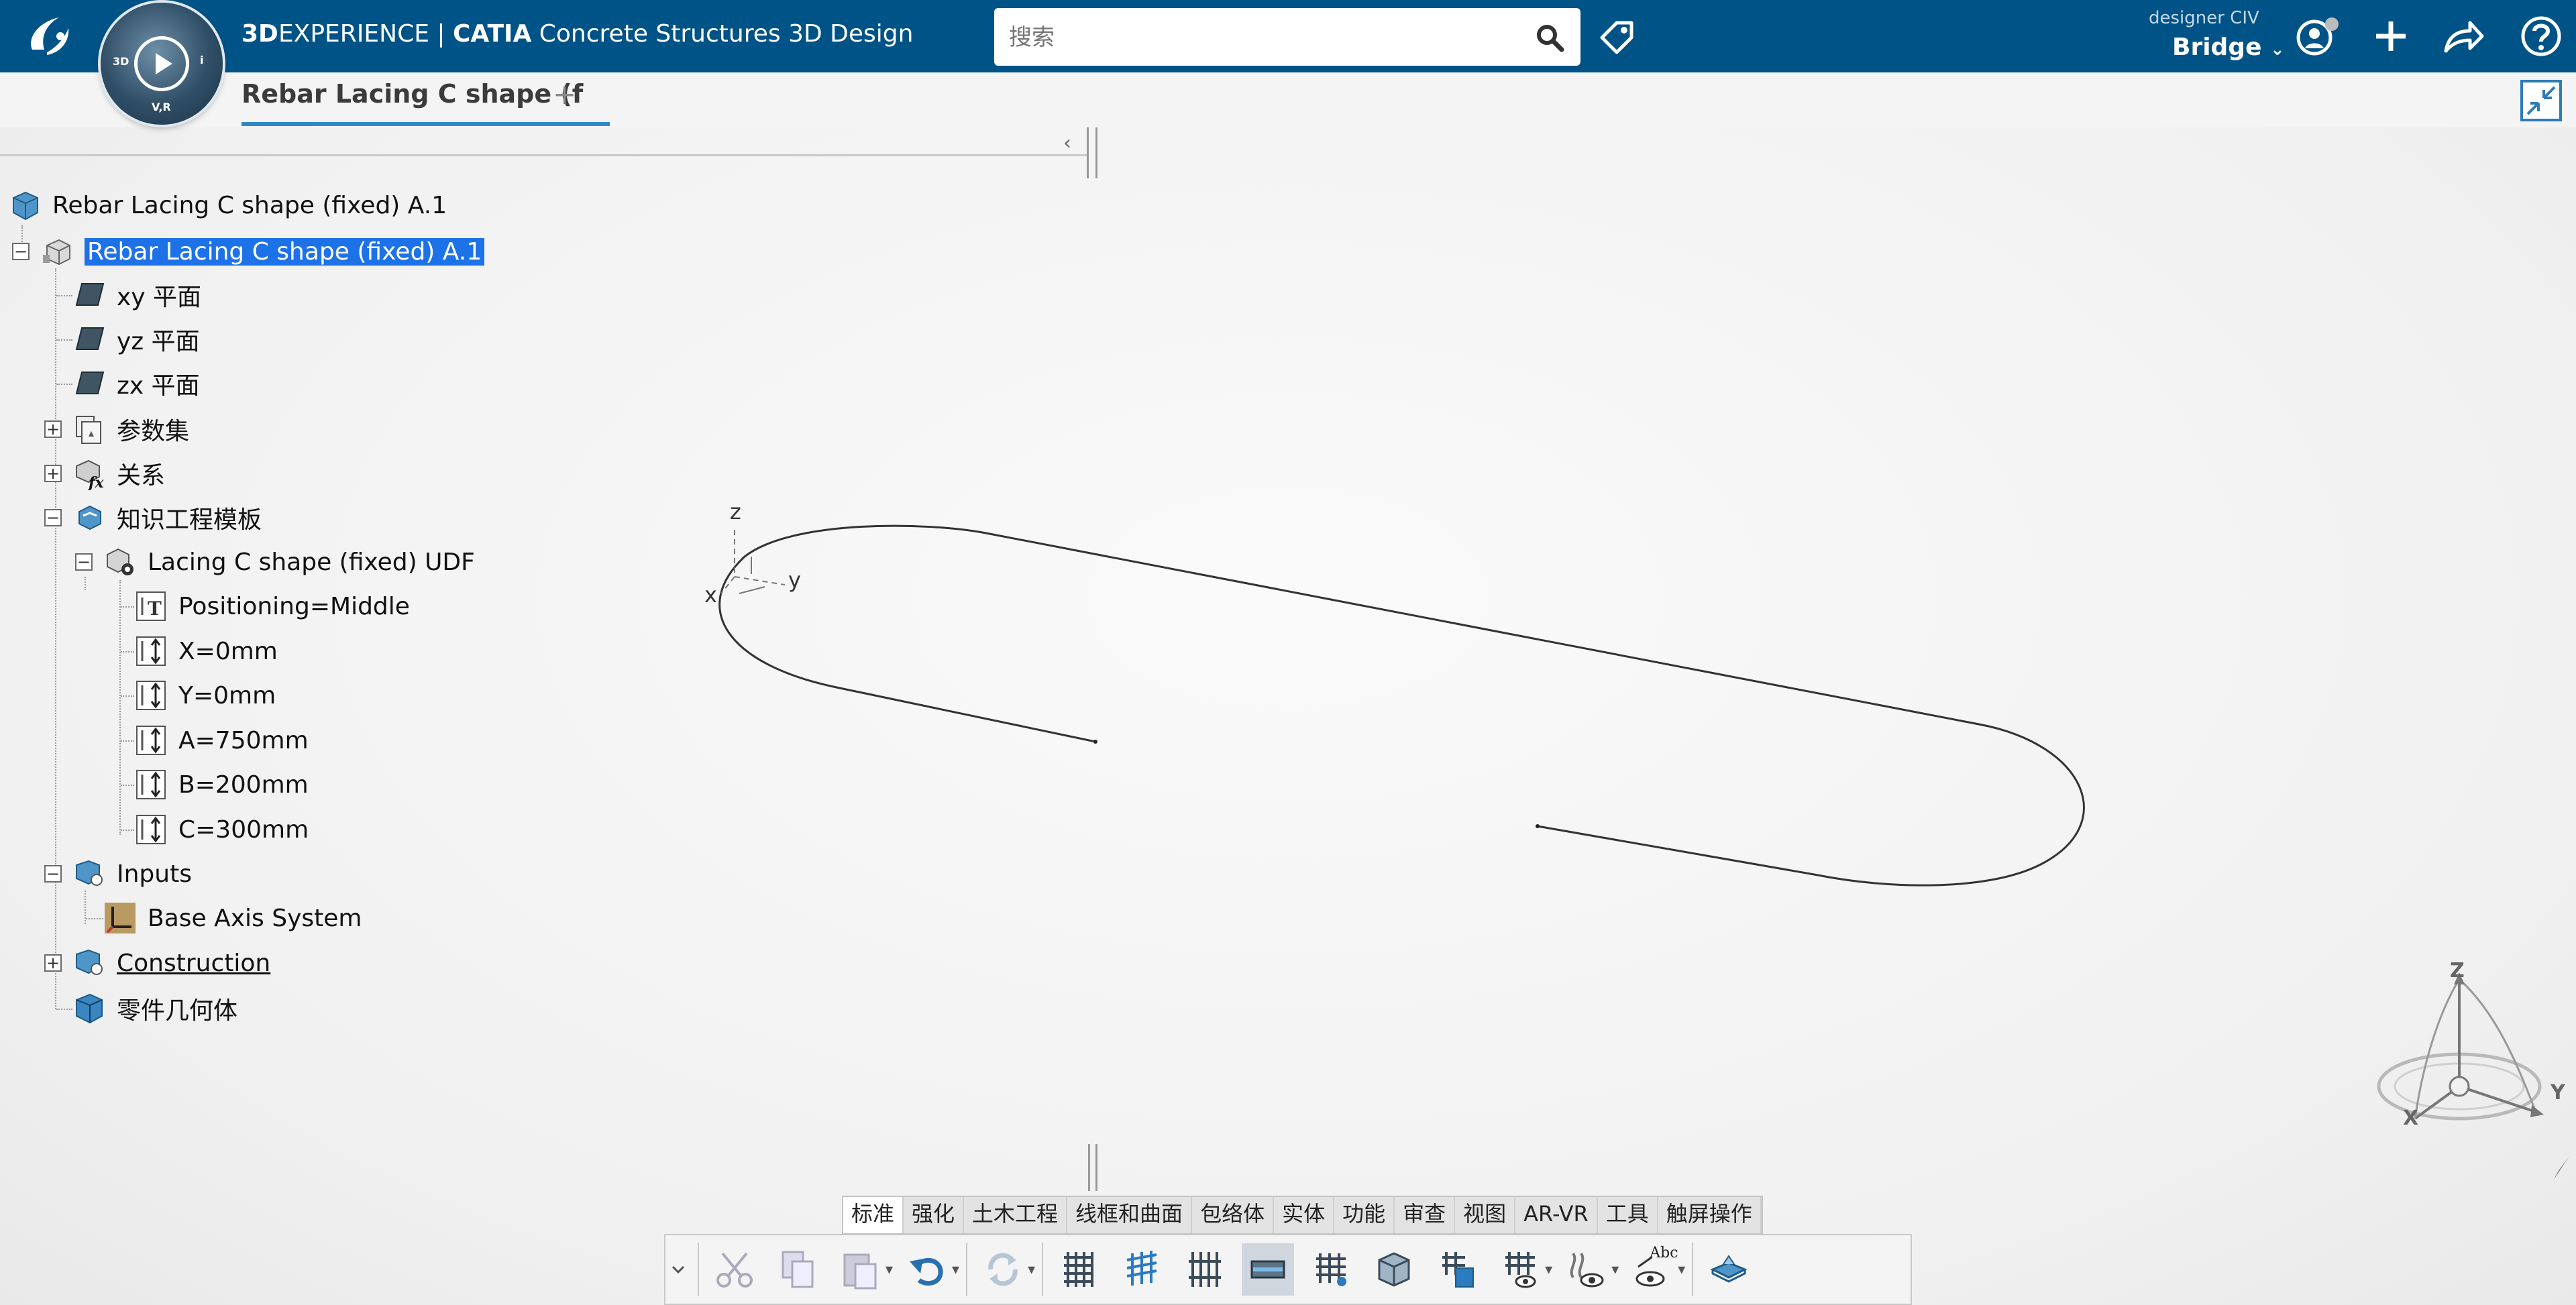 This screenshot has width=2576, height=1305. I want to click on category-tab-civil: 土木工程, so click(1016, 1215).